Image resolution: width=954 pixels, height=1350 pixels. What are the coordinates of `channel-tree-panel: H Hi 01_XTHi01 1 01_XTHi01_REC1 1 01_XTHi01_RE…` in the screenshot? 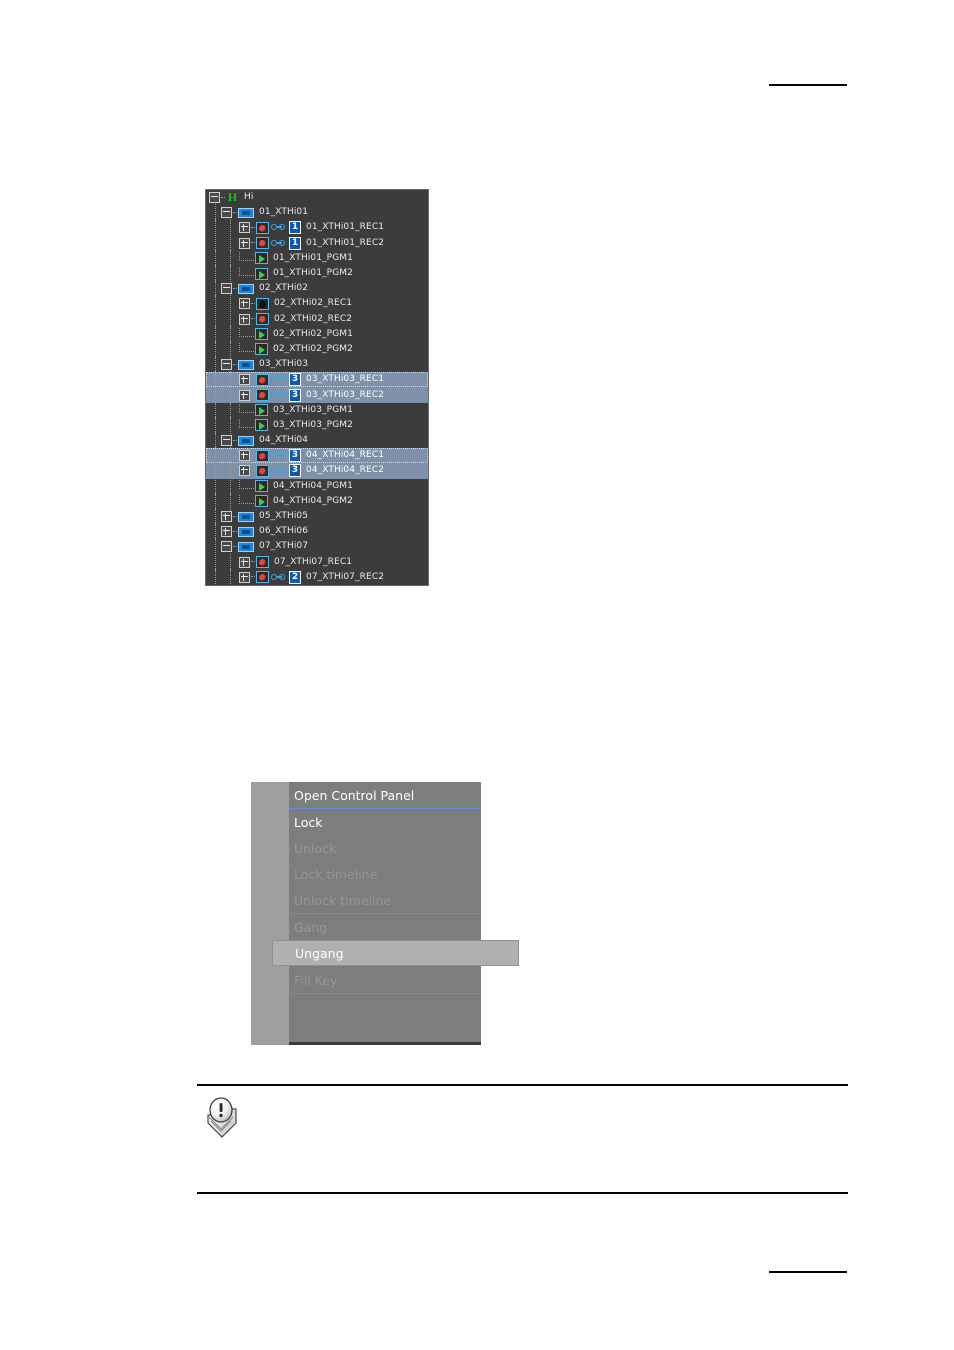 It's located at (317, 387).